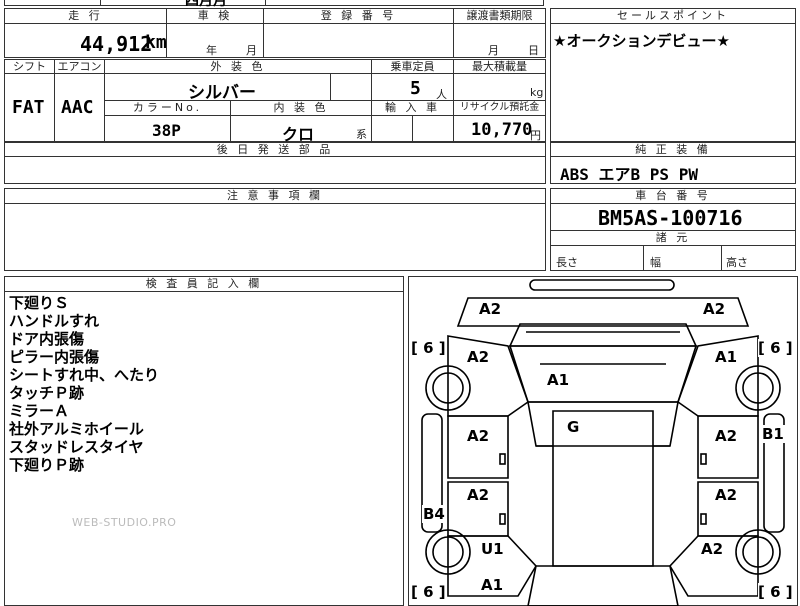 The image size is (800, 606). What do you see at coordinates (478, 357) in the screenshot?
I see `damage-fender-left: A2` at bounding box center [478, 357].